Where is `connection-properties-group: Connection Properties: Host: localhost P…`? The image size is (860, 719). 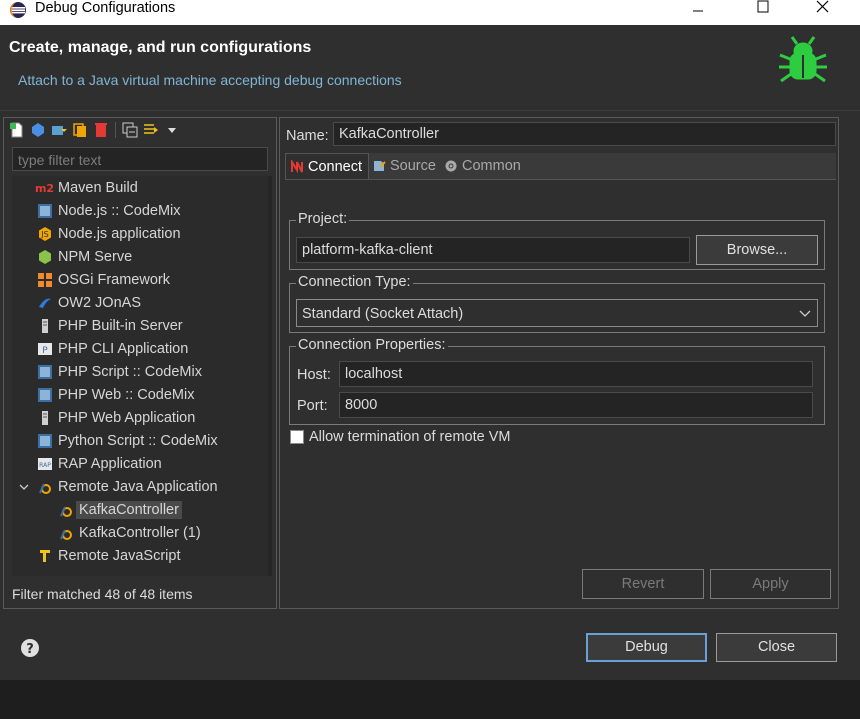
connection-properties-group: Connection Properties: Host: localhost P… is located at coordinates (557, 381).